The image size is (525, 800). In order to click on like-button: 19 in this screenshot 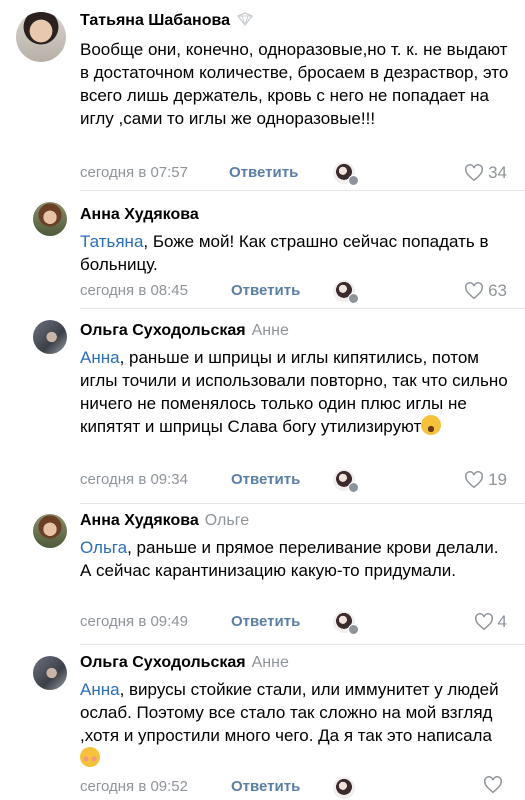, I will do `click(485, 480)`.